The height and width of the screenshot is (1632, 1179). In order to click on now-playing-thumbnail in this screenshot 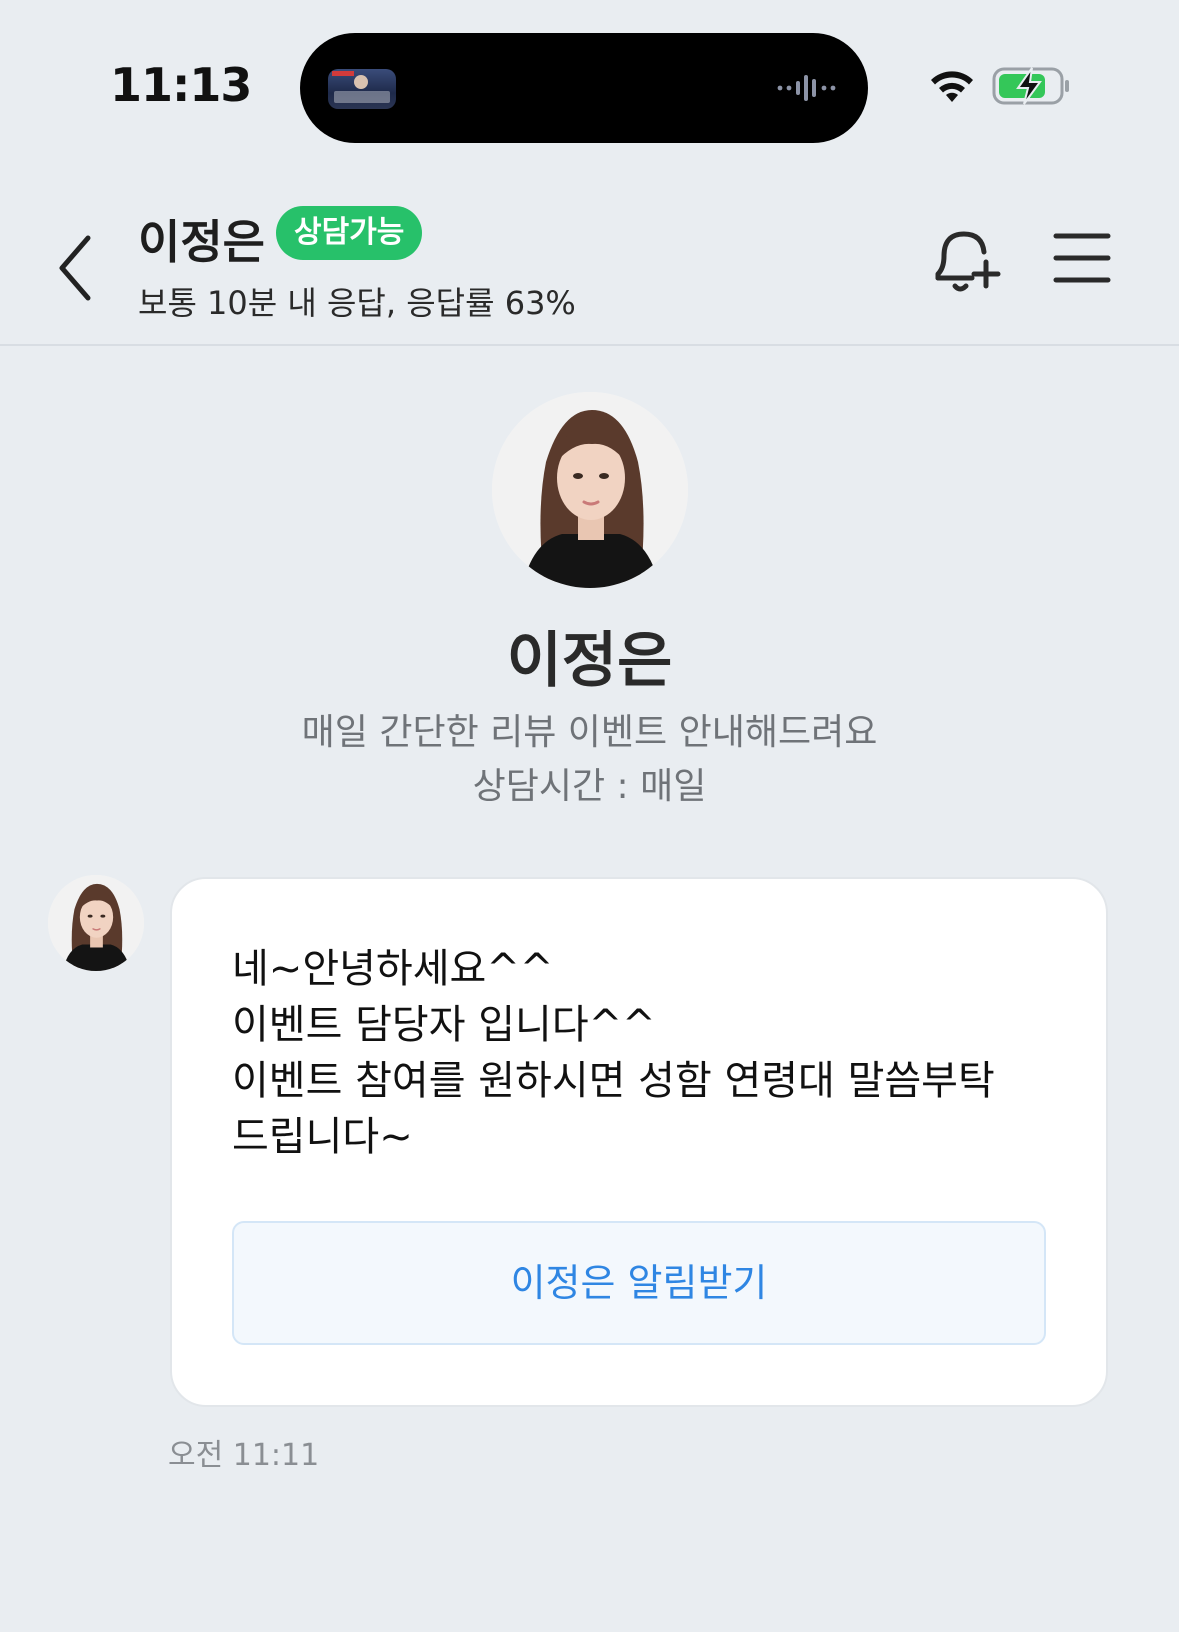, I will do `click(362, 89)`.